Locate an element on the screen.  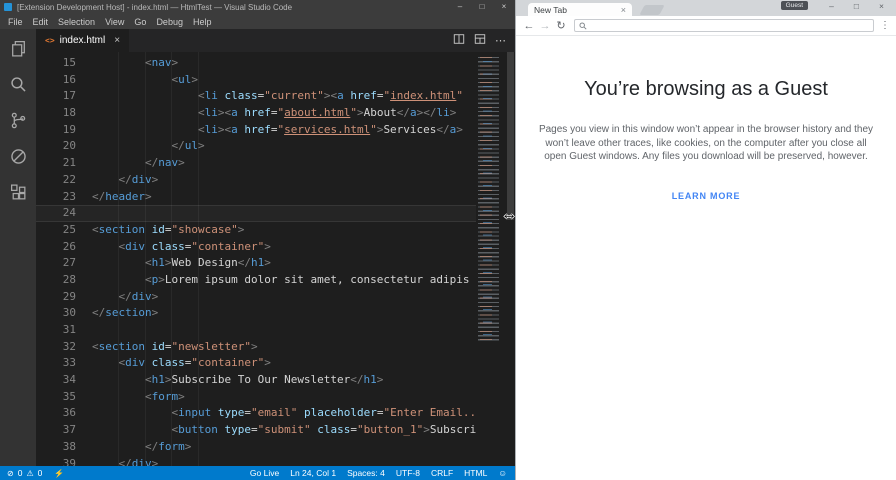
browser-tab-new-tab: New Tab × is located at coordinates (580, 9).